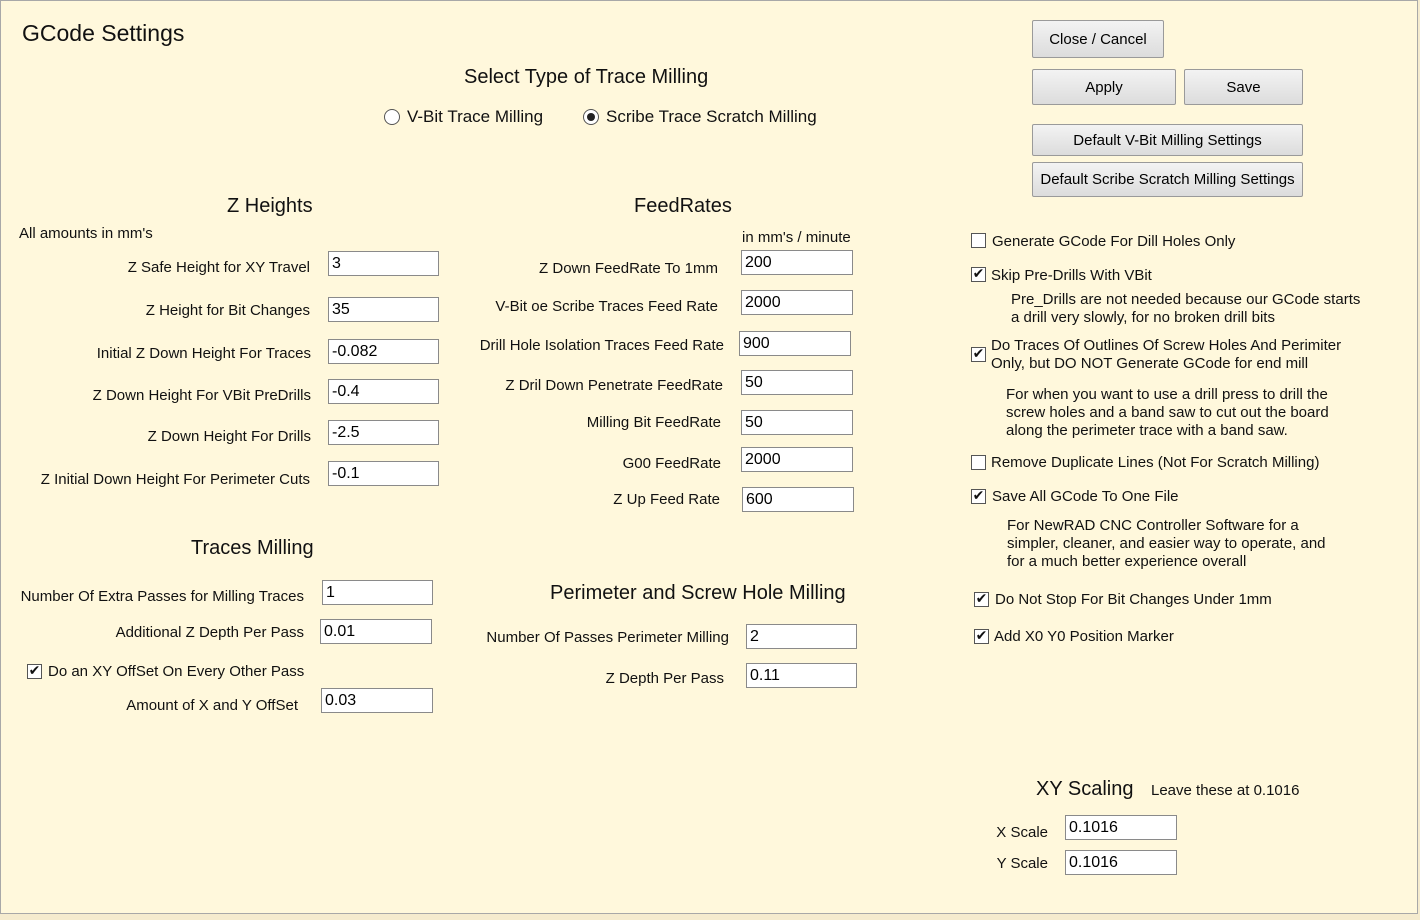 Image resolution: width=1420 pixels, height=920 pixels. Describe the element at coordinates (797, 422) in the screenshot. I see `milling-bit-feedrate-input` at that location.